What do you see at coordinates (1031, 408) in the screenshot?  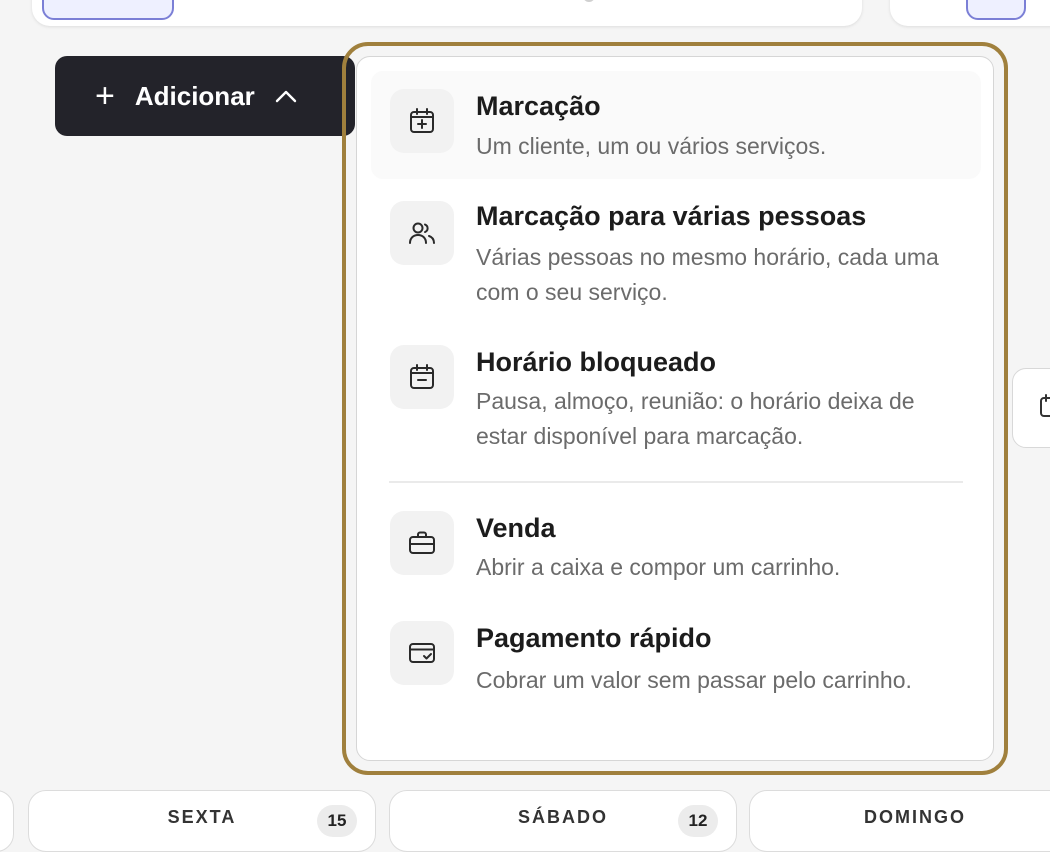 I see `side-card` at bounding box center [1031, 408].